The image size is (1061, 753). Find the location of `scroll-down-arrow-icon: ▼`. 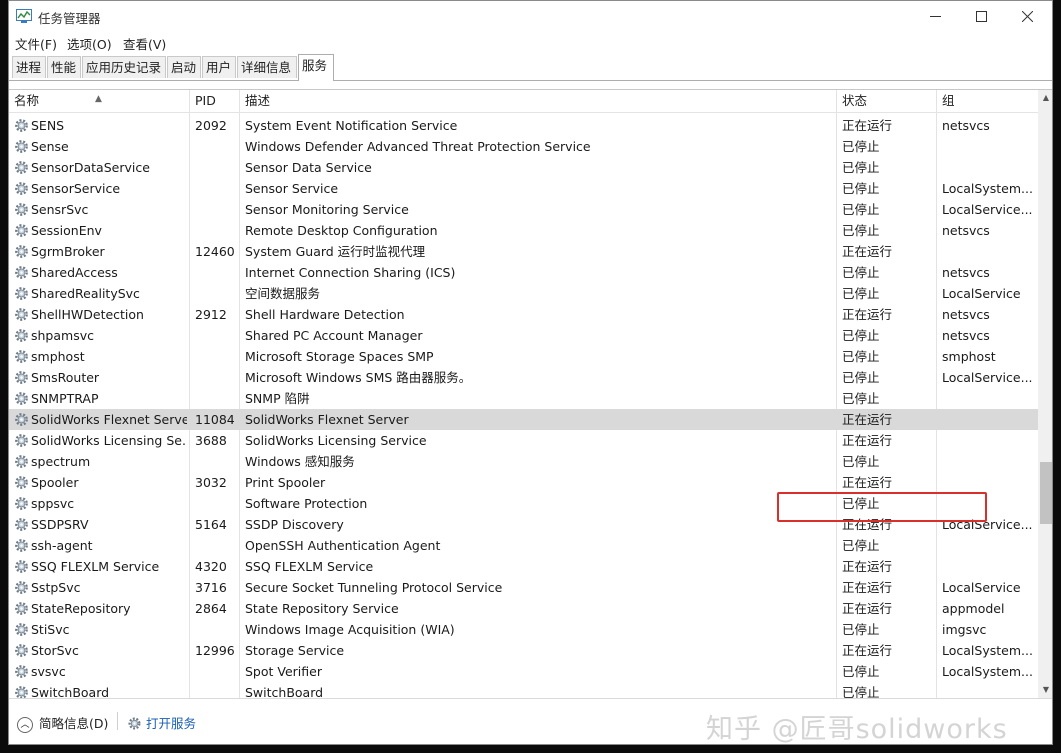

scroll-down-arrow-icon: ▼ is located at coordinates (1045, 690).